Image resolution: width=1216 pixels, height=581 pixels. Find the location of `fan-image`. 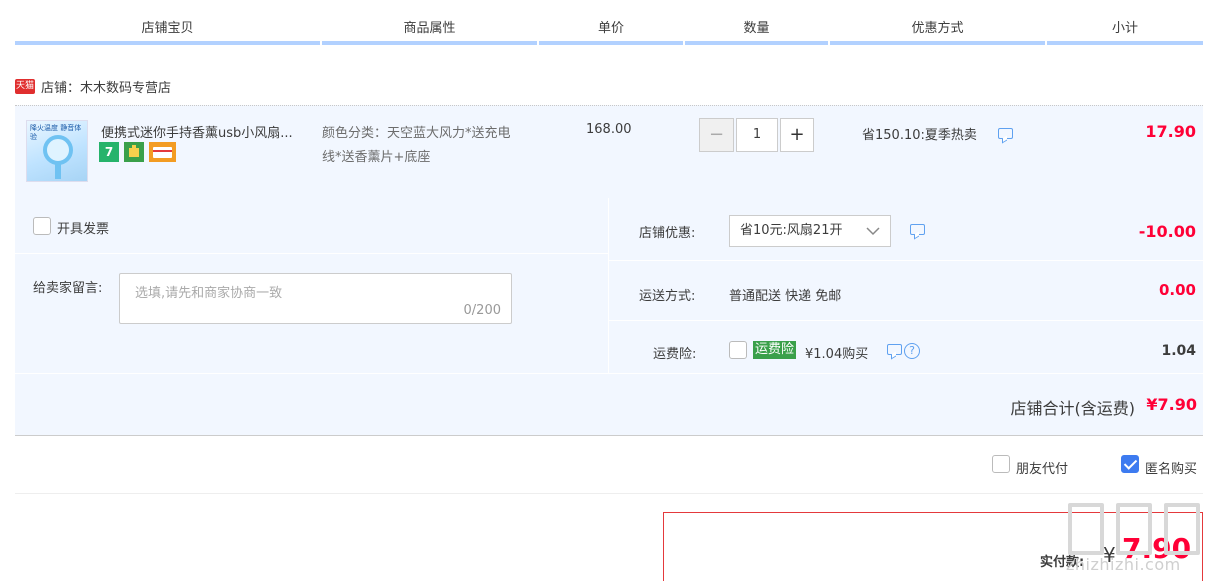

fan-image is located at coordinates (58, 150).